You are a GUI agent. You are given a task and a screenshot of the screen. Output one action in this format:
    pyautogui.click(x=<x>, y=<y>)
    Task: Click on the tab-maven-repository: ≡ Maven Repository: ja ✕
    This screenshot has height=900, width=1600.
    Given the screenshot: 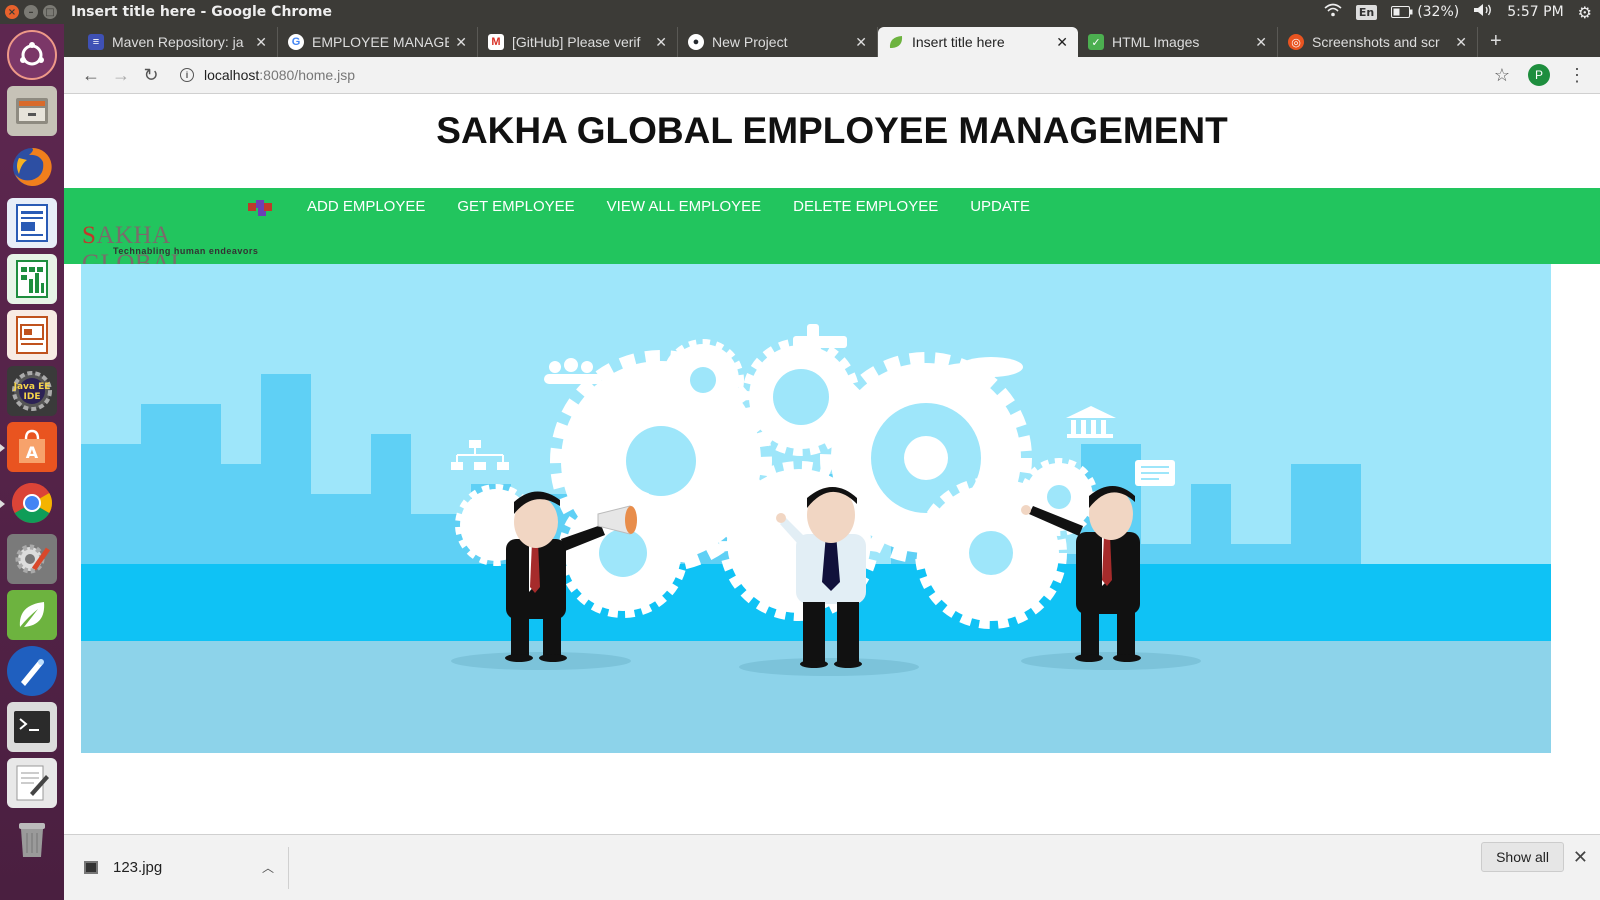 What is the action you would take?
    pyautogui.click(x=178, y=42)
    